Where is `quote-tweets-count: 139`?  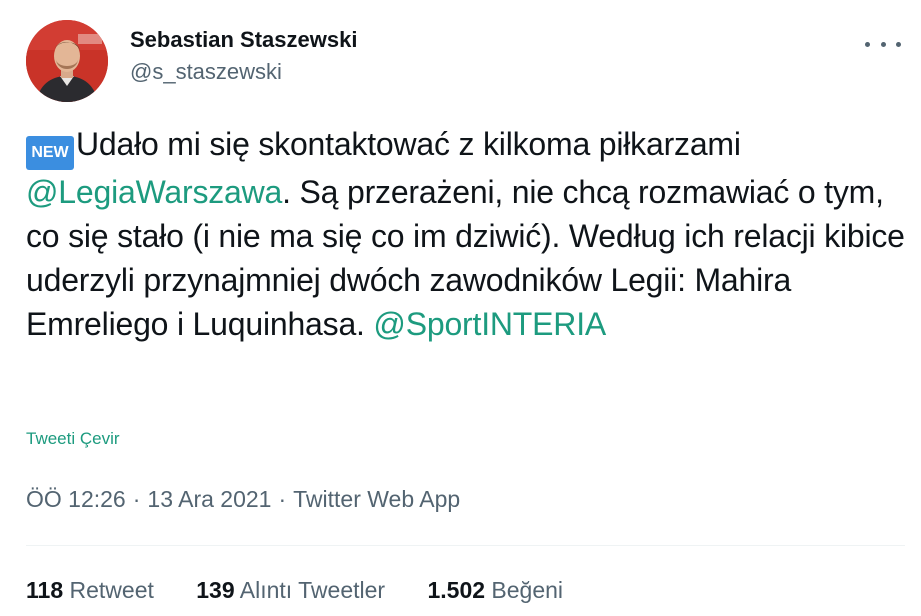 quote-tweets-count: 139 is located at coordinates (215, 590).